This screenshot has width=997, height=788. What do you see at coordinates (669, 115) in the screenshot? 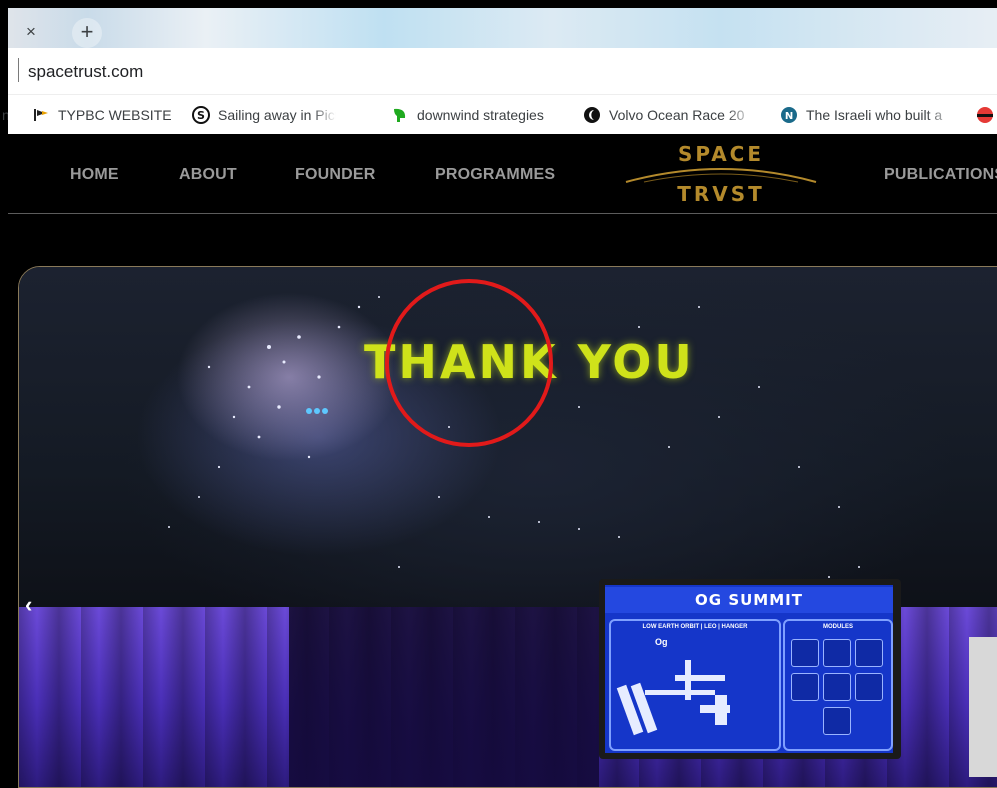
I see `bookmark-volvo: Volvo Ocean Race 20` at bounding box center [669, 115].